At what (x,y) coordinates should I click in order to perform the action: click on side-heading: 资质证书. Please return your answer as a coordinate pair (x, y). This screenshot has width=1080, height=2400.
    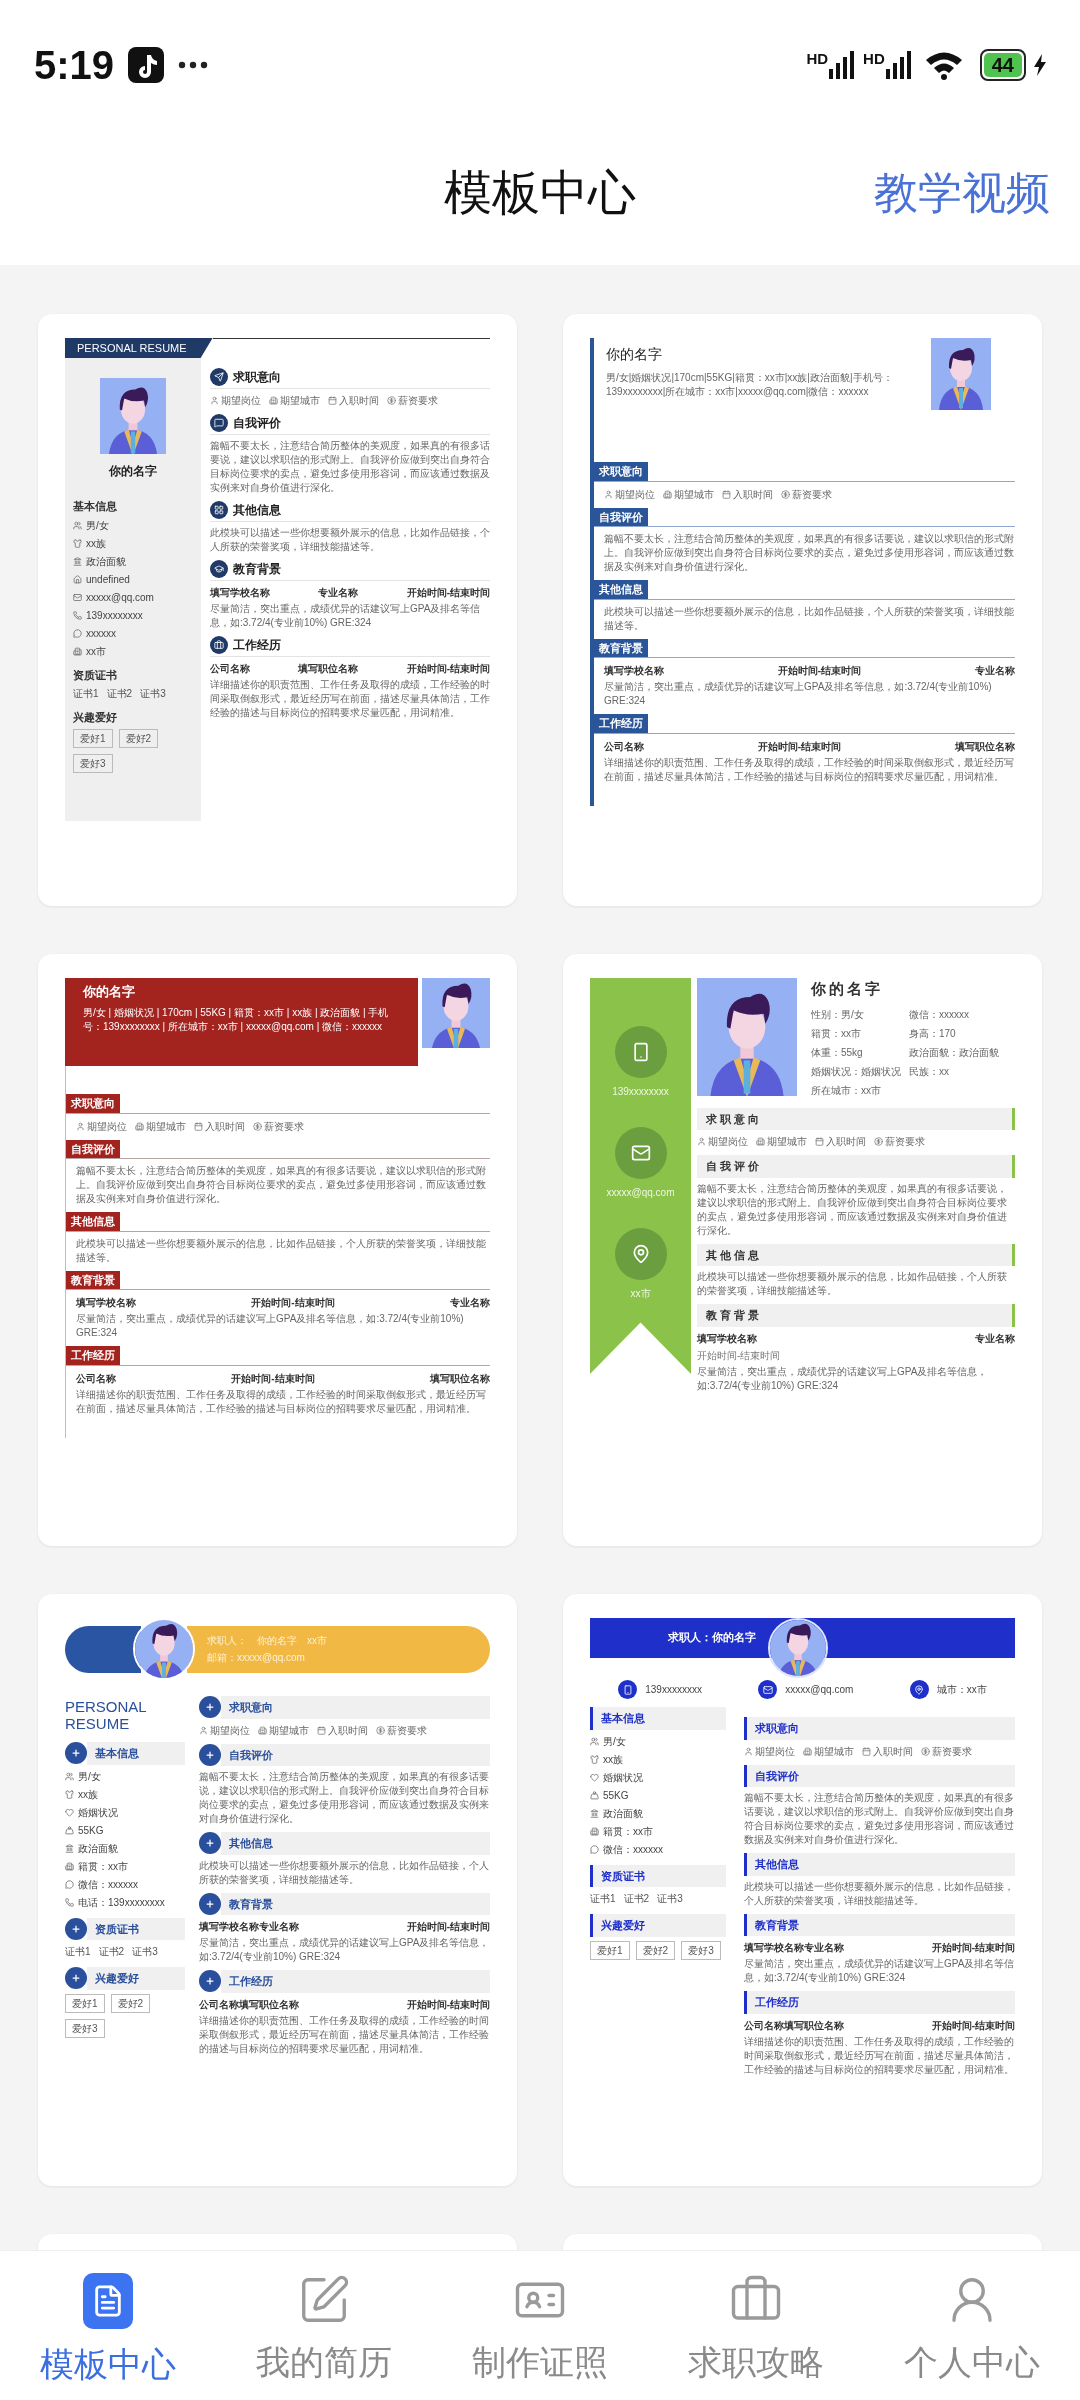
    Looking at the image, I should click on (95, 675).